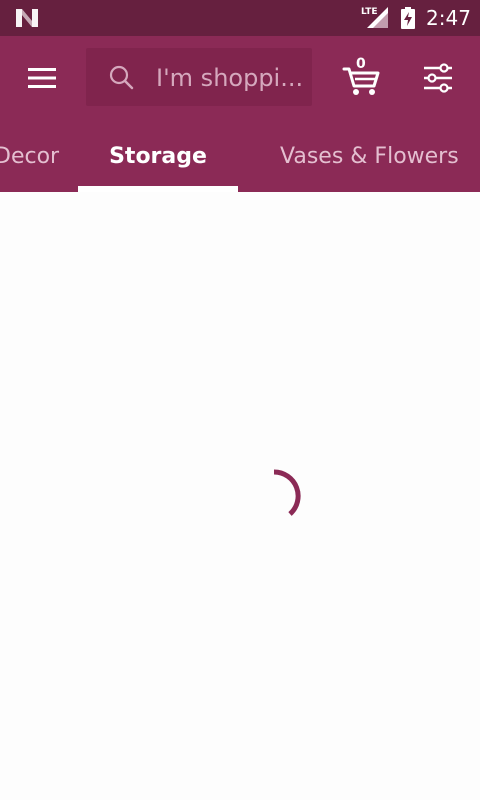  What do you see at coordinates (448, 18) in the screenshot?
I see `status-clock: 2:47` at bounding box center [448, 18].